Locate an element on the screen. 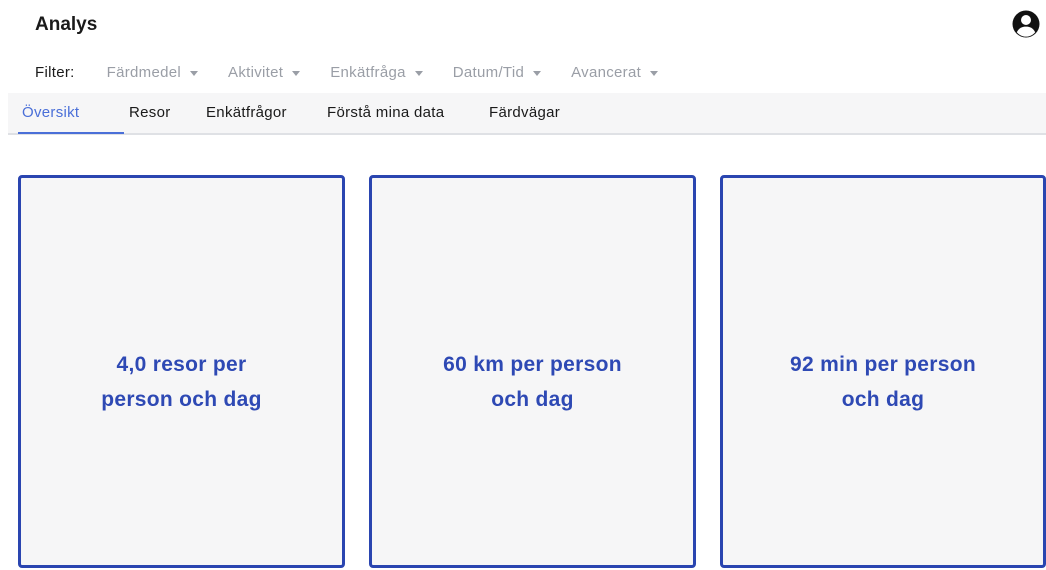  tab-resor: Resor is located at coordinates (150, 113).